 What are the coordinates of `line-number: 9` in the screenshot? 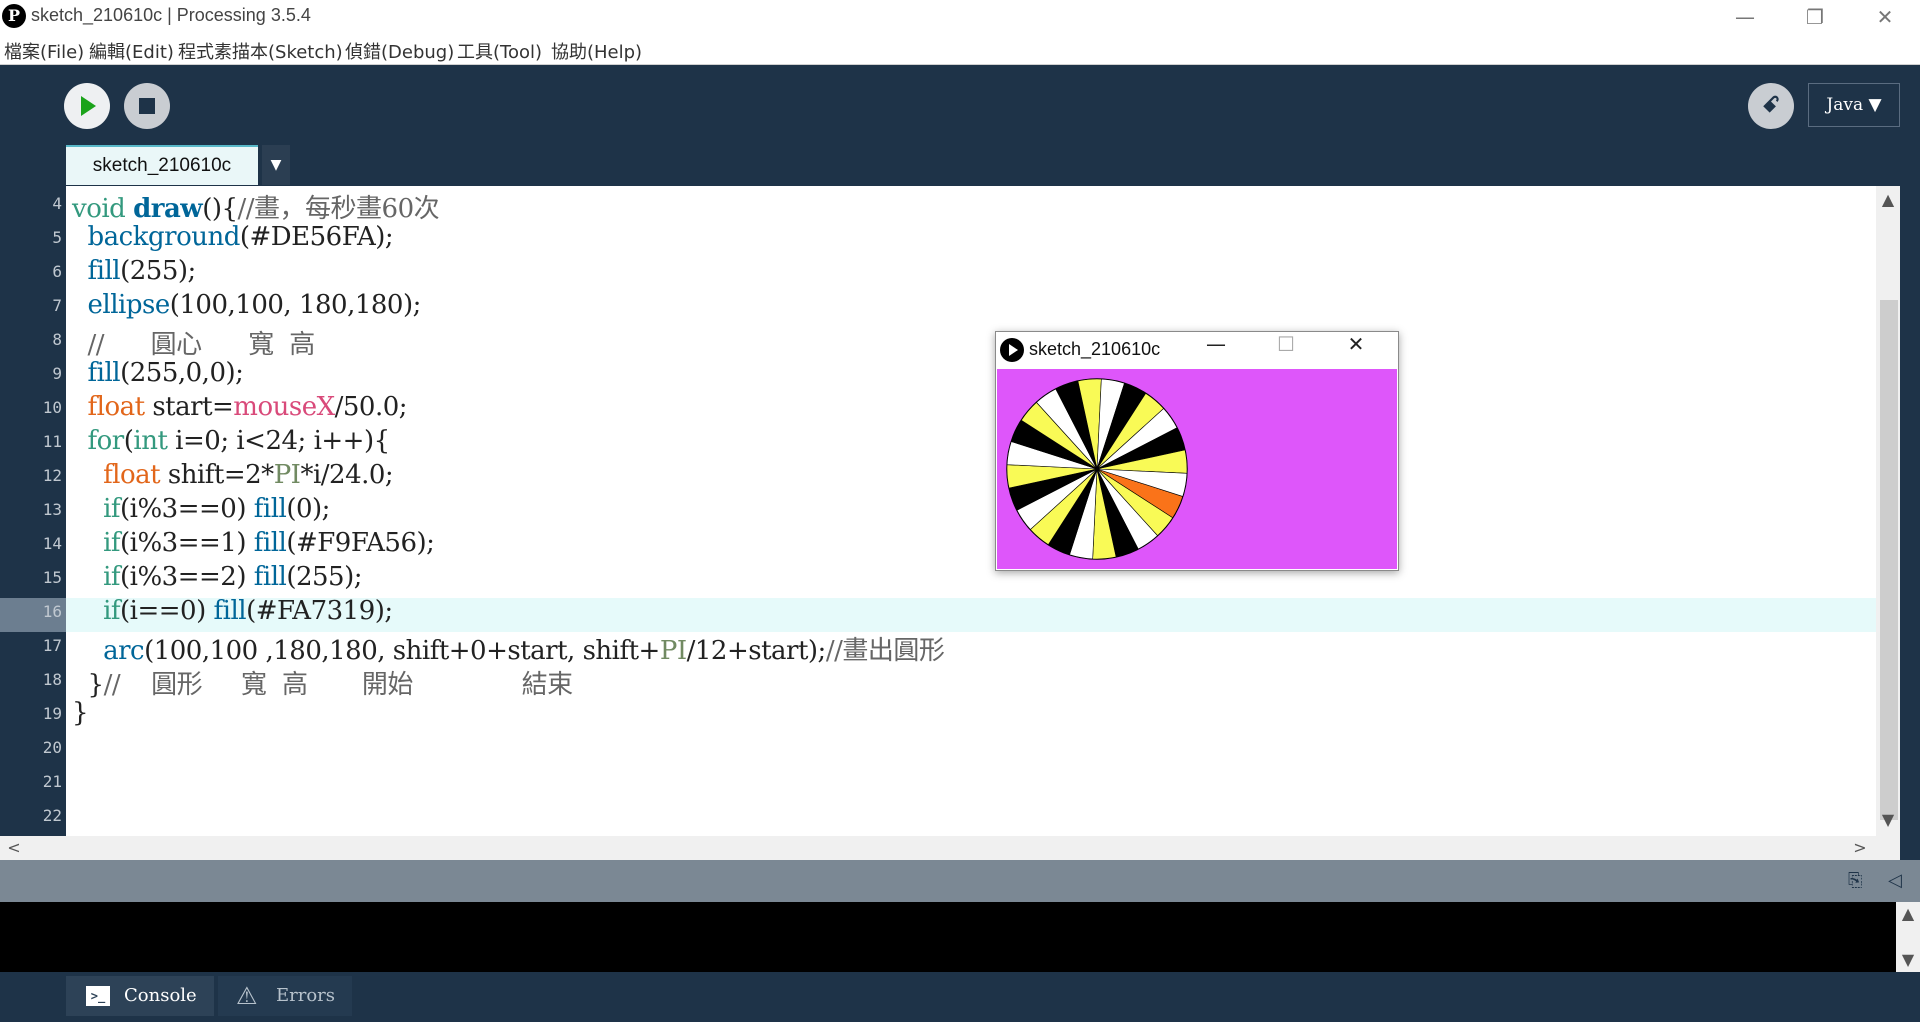 It's located at (57, 373).